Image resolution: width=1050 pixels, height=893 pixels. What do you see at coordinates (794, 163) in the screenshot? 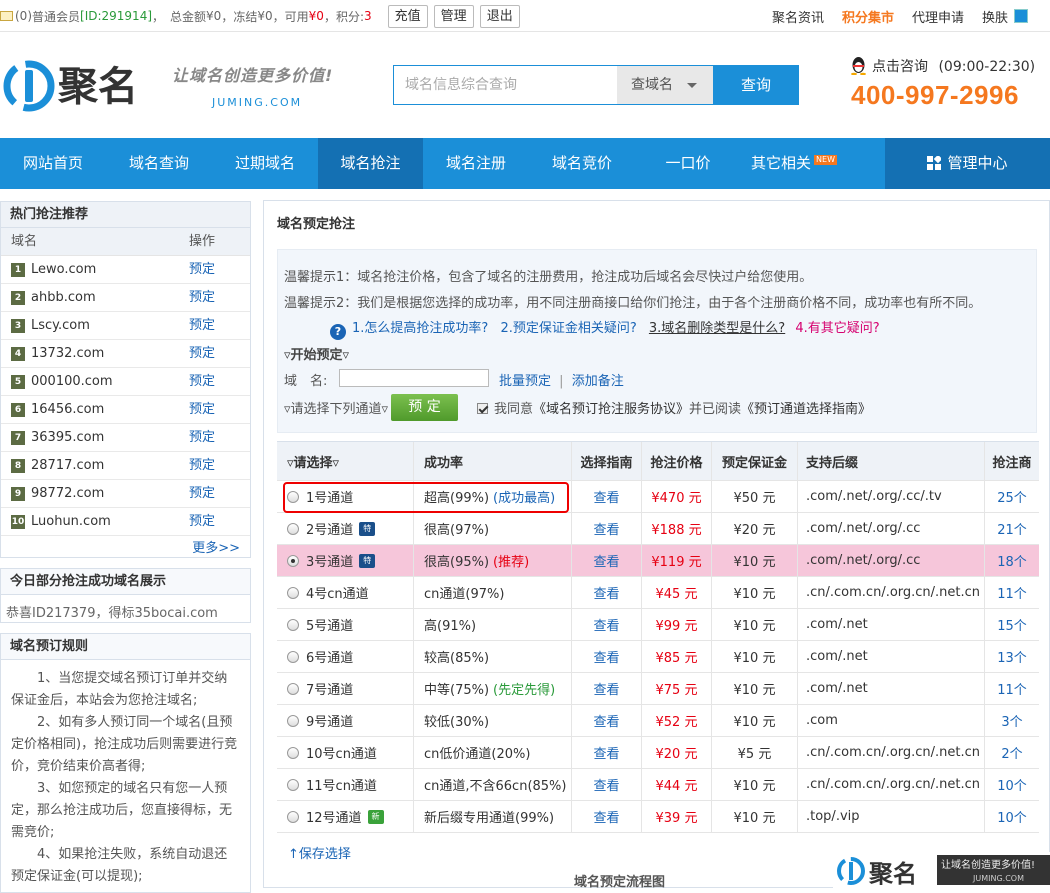
I see `nav-others: 其它相关 NEW` at bounding box center [794, 163].